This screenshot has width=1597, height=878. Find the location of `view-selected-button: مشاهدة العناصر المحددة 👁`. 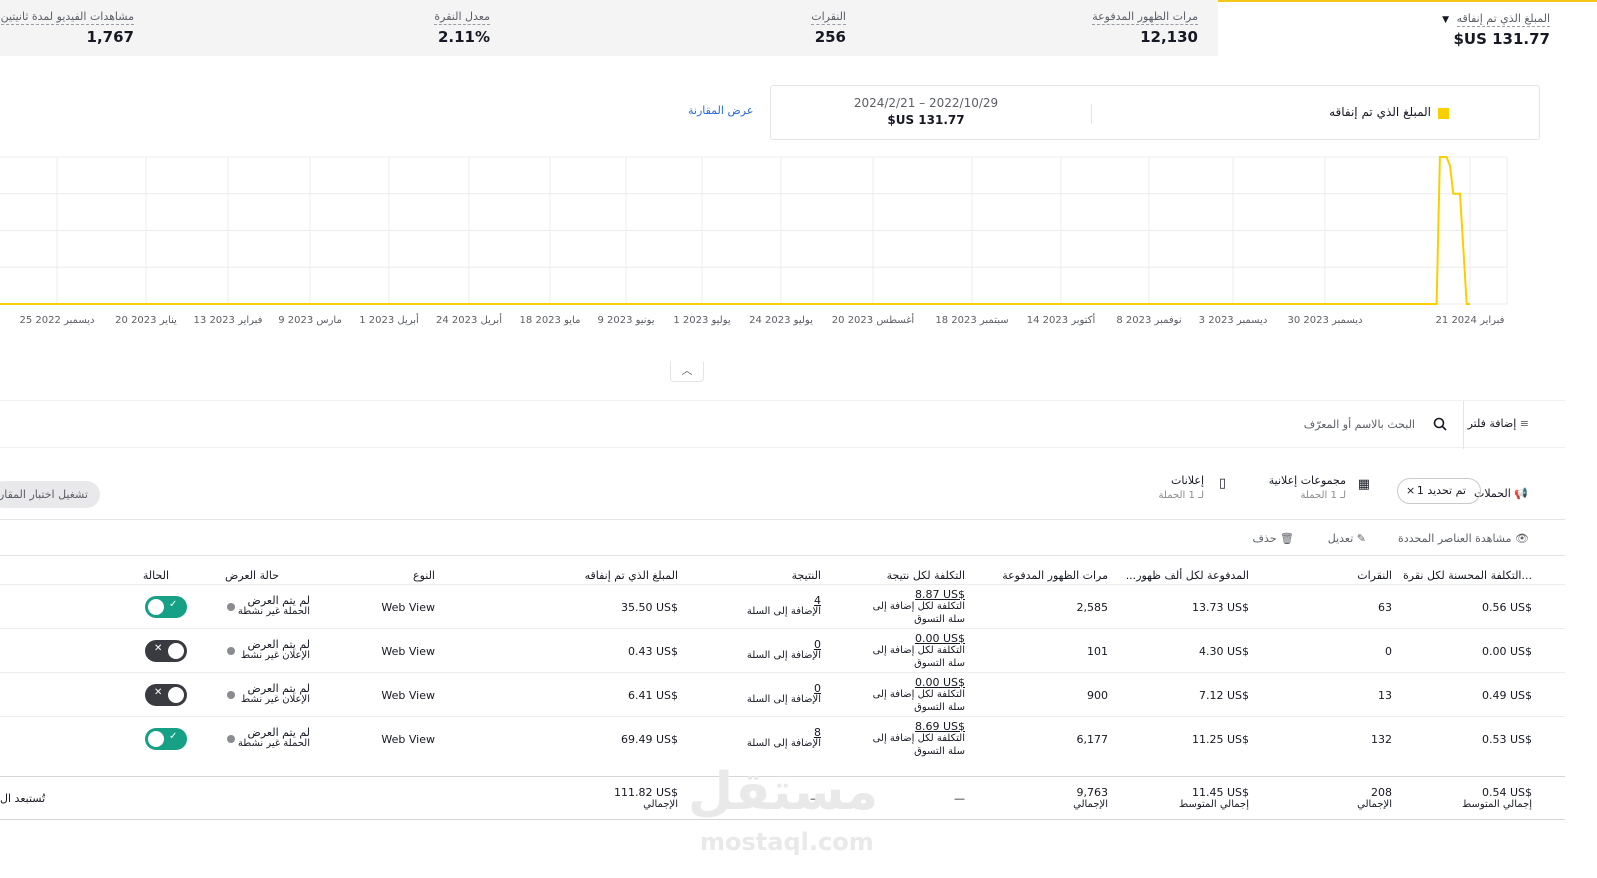

view-selected-button: مشاهدة العناصر المحددة 👁 is located at coordinates (1465, 538).